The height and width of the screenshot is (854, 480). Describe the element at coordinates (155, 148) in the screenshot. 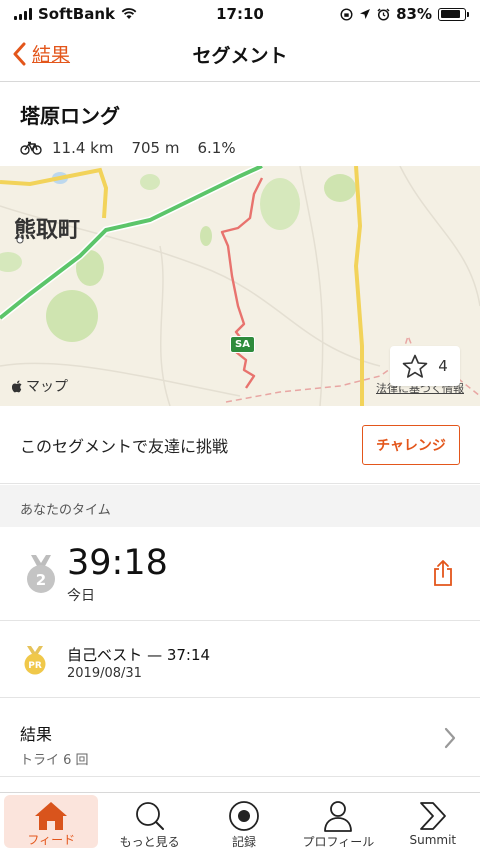

I see `segment-elevation: 705 m` at that location.